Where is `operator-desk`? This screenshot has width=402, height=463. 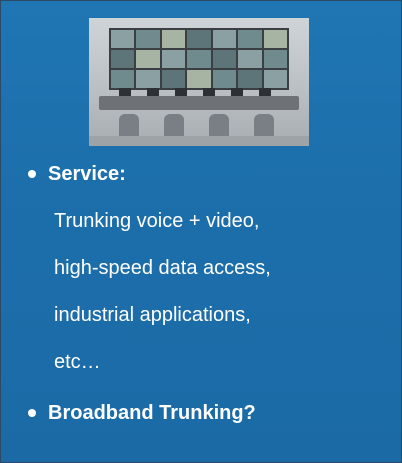
operator-desk is located at coordinates (199, 103).